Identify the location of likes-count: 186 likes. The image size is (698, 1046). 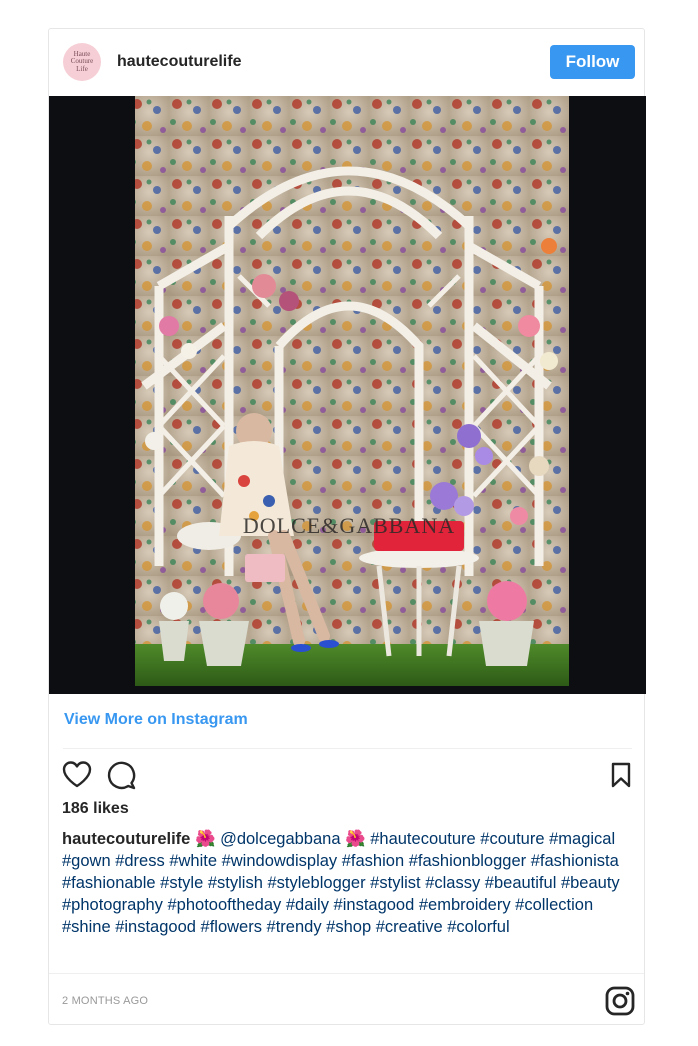
(95, 808).